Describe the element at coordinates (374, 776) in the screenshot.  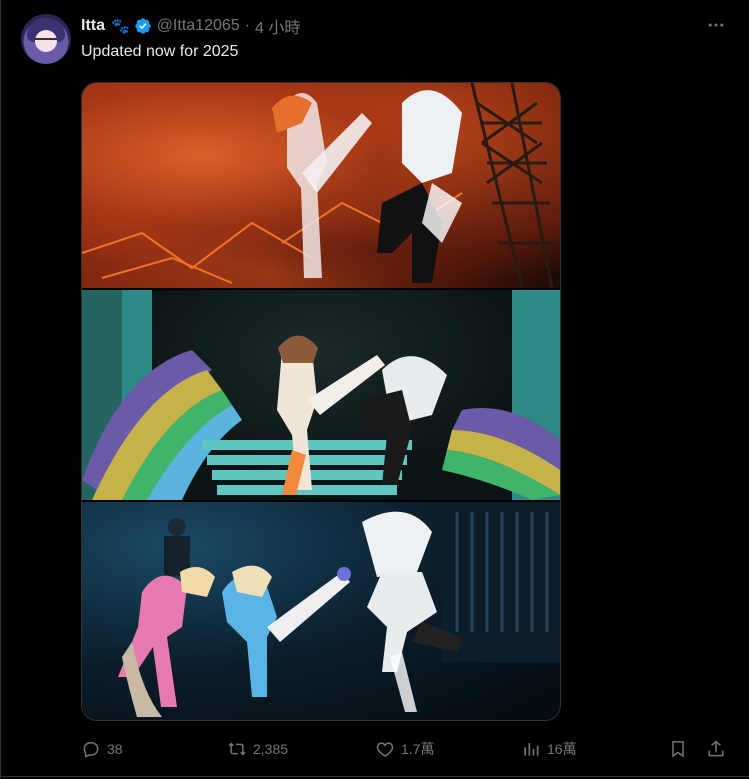
I see `tweet-divider` at that location.